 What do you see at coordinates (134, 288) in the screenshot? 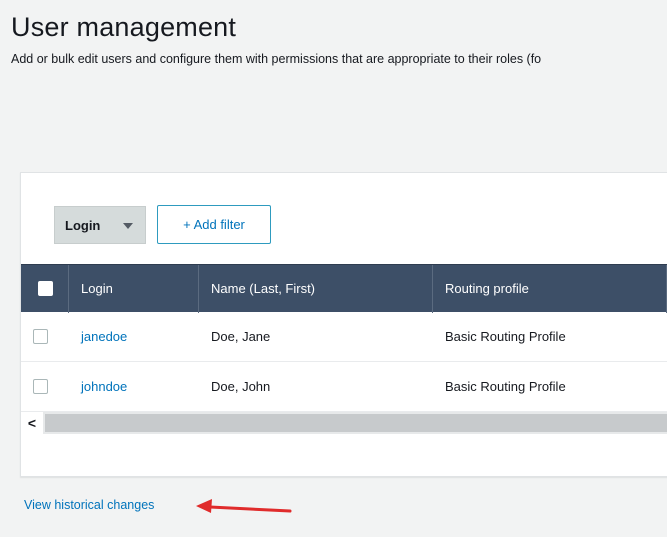
I see `column-header-login: Login` at bounding box center [134, 288].